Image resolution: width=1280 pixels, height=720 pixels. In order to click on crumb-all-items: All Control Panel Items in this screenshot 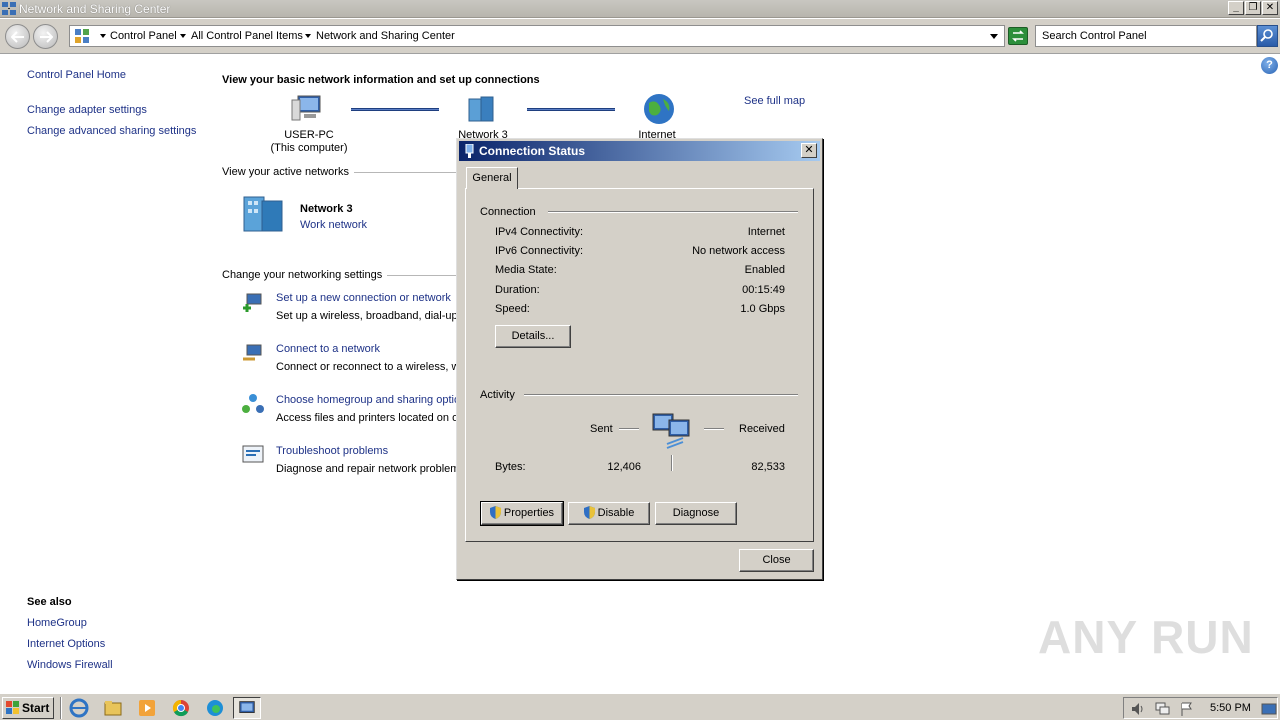, I will do `click(247, 36)`.